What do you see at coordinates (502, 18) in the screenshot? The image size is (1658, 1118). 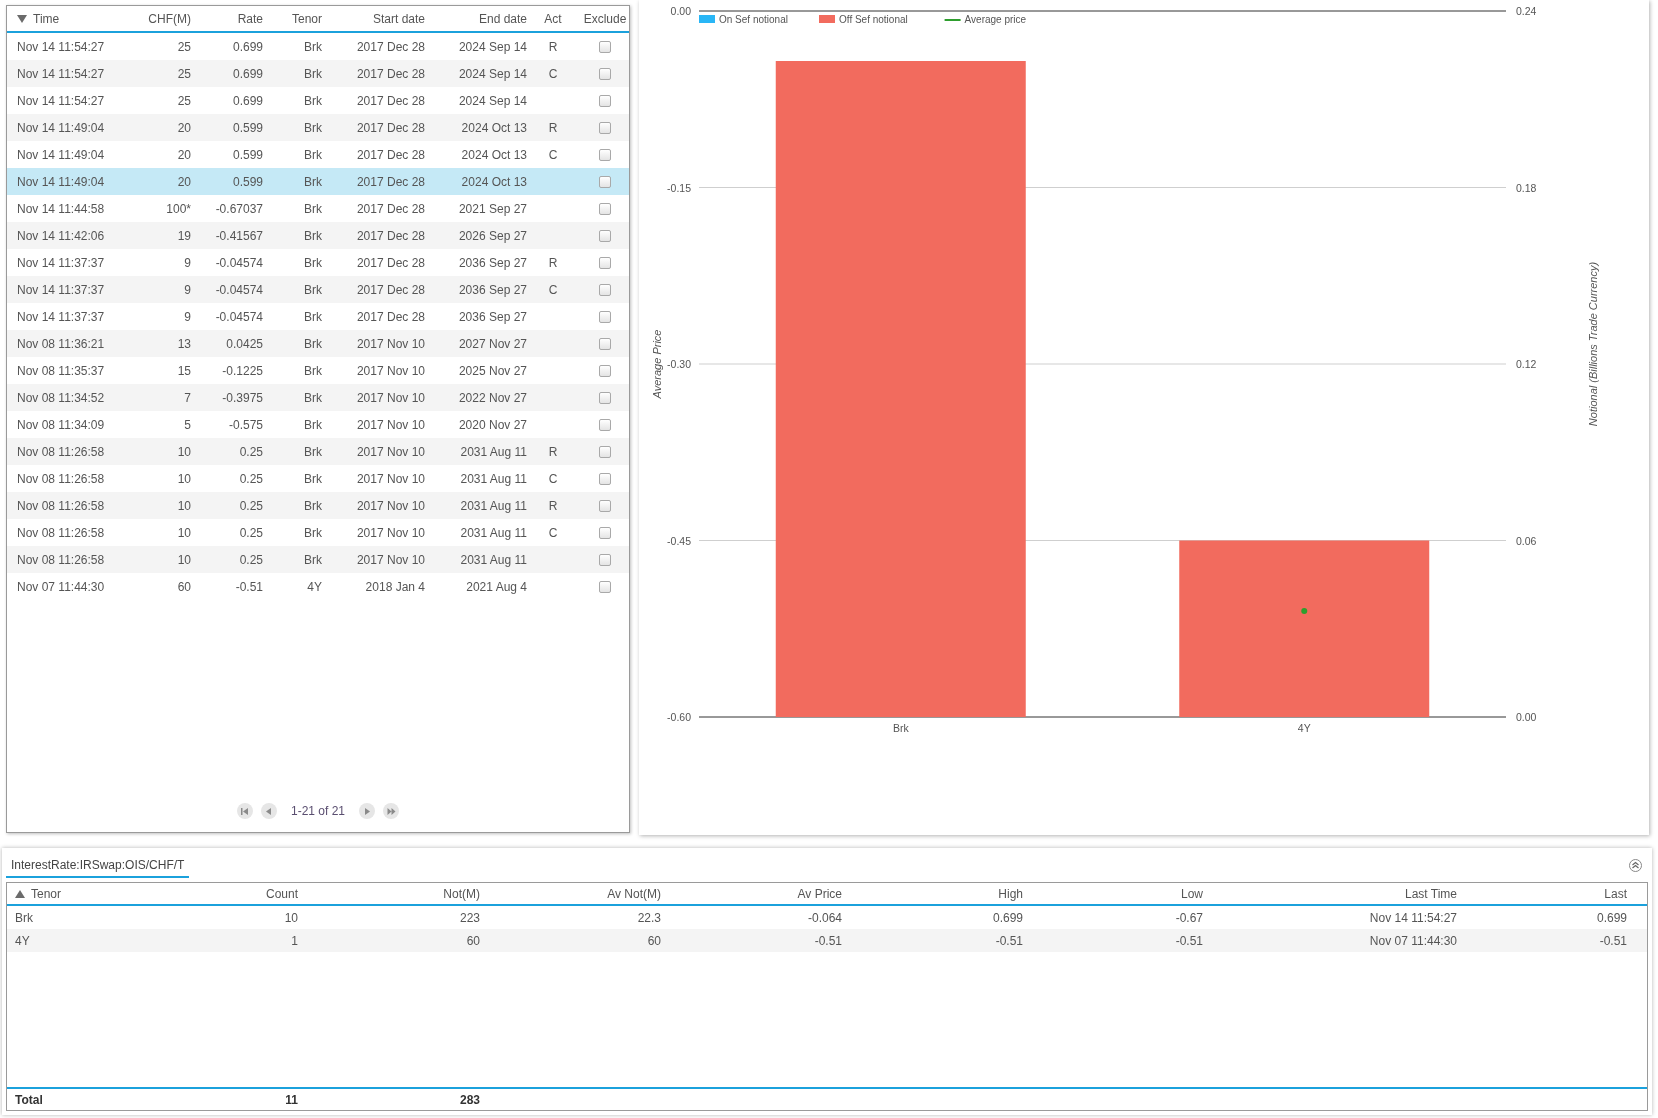 I see `column-header: End date` at bounding box center [502, 18].